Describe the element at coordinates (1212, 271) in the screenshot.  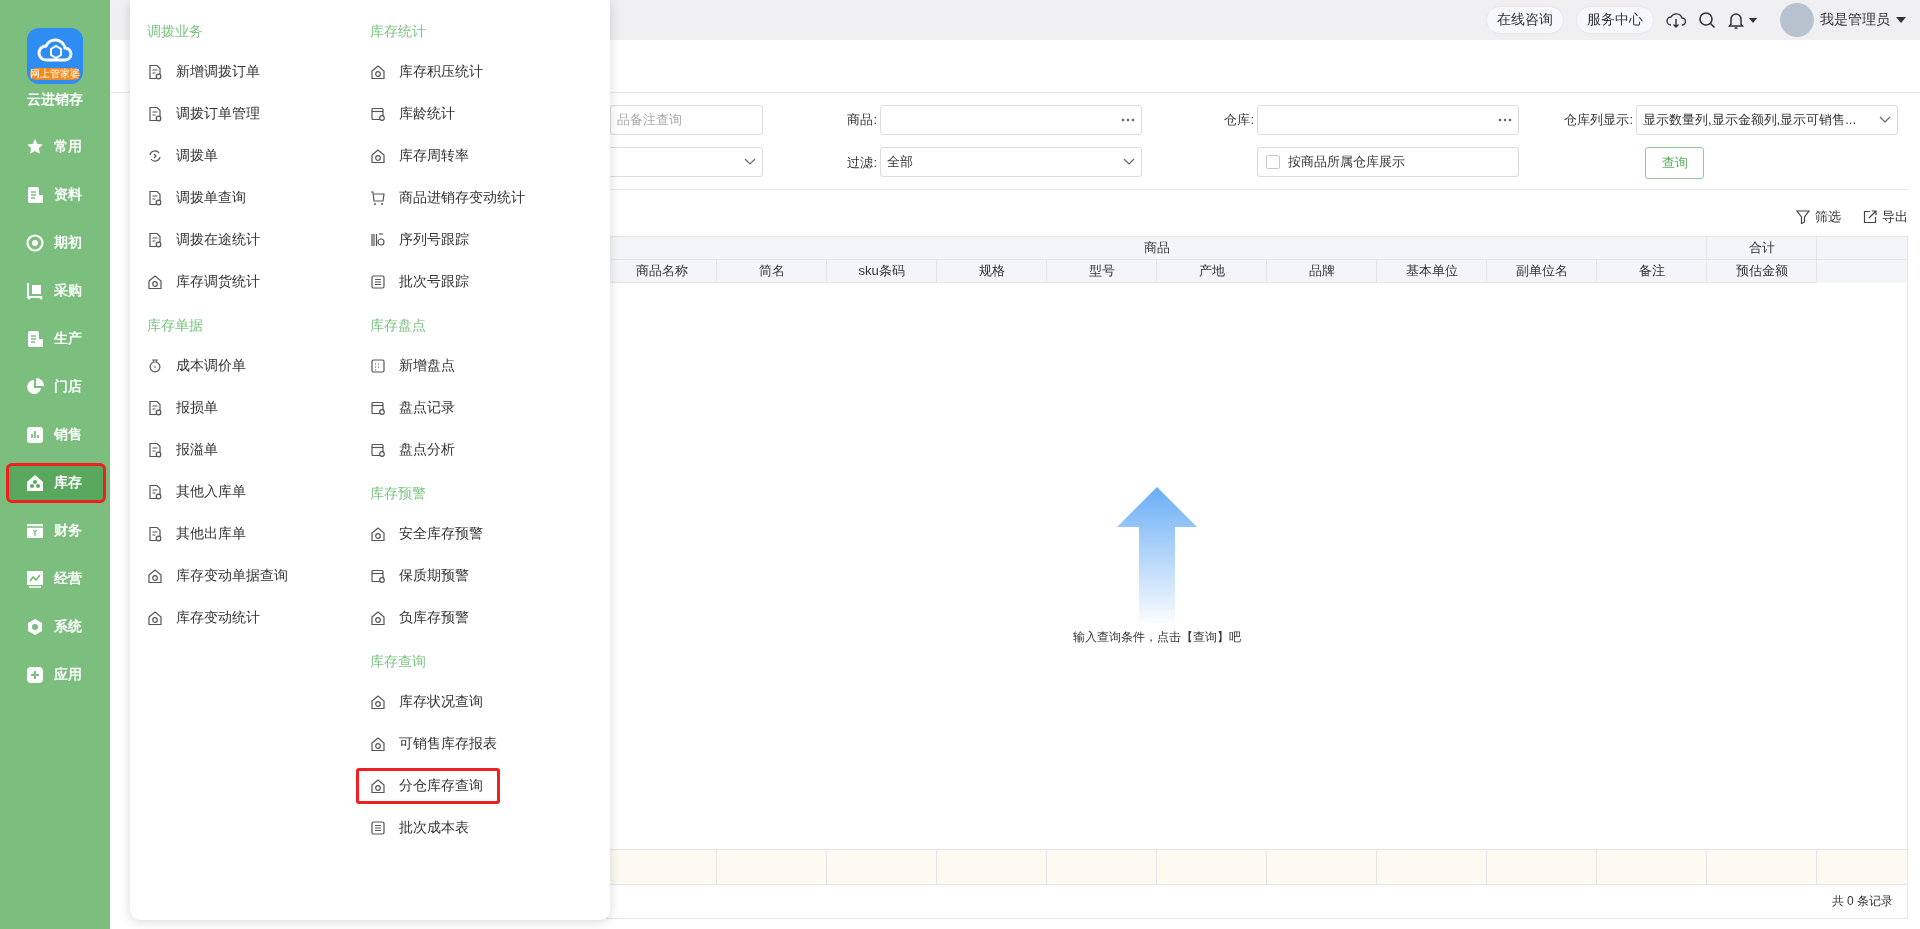
I see `column-header: 产地` at that location.